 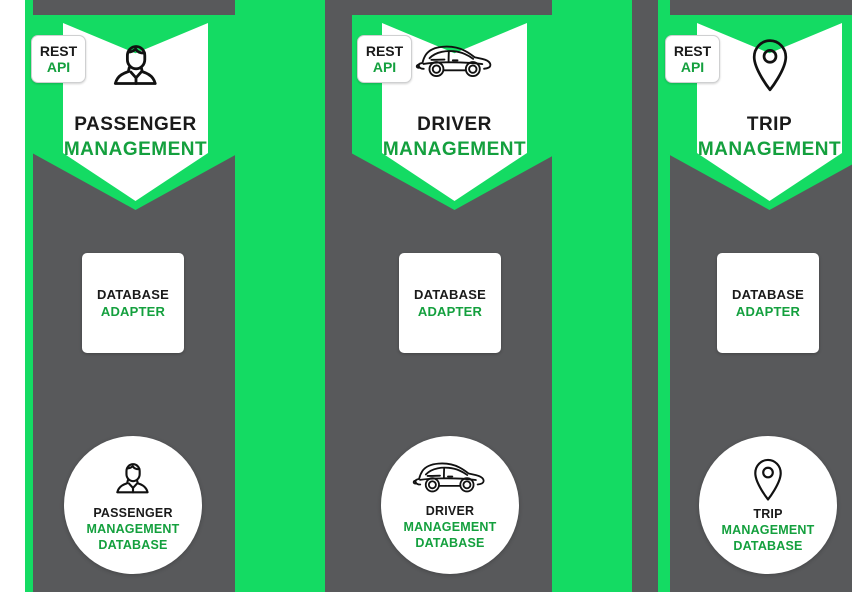 I want to click on map-pin-icon, so click(x=768, y=479).